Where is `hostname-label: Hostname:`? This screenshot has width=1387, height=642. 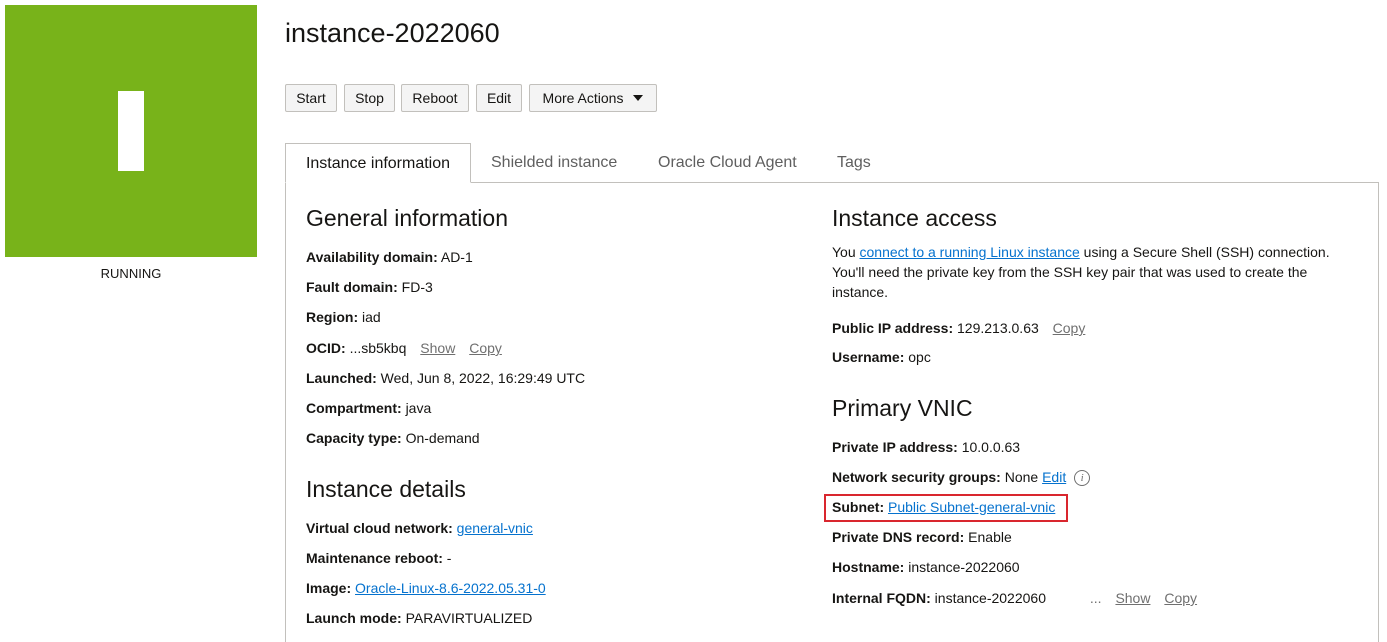 hostname-label: Hostname: is located at coordinates (868, 567).